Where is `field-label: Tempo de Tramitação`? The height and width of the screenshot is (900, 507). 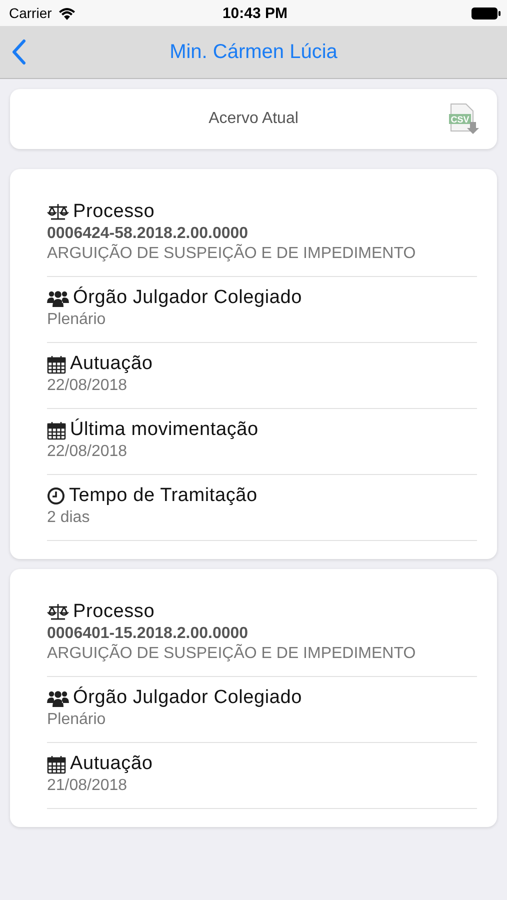 field-label: Tempo de Tramitação is located at coordinates (163, 496).